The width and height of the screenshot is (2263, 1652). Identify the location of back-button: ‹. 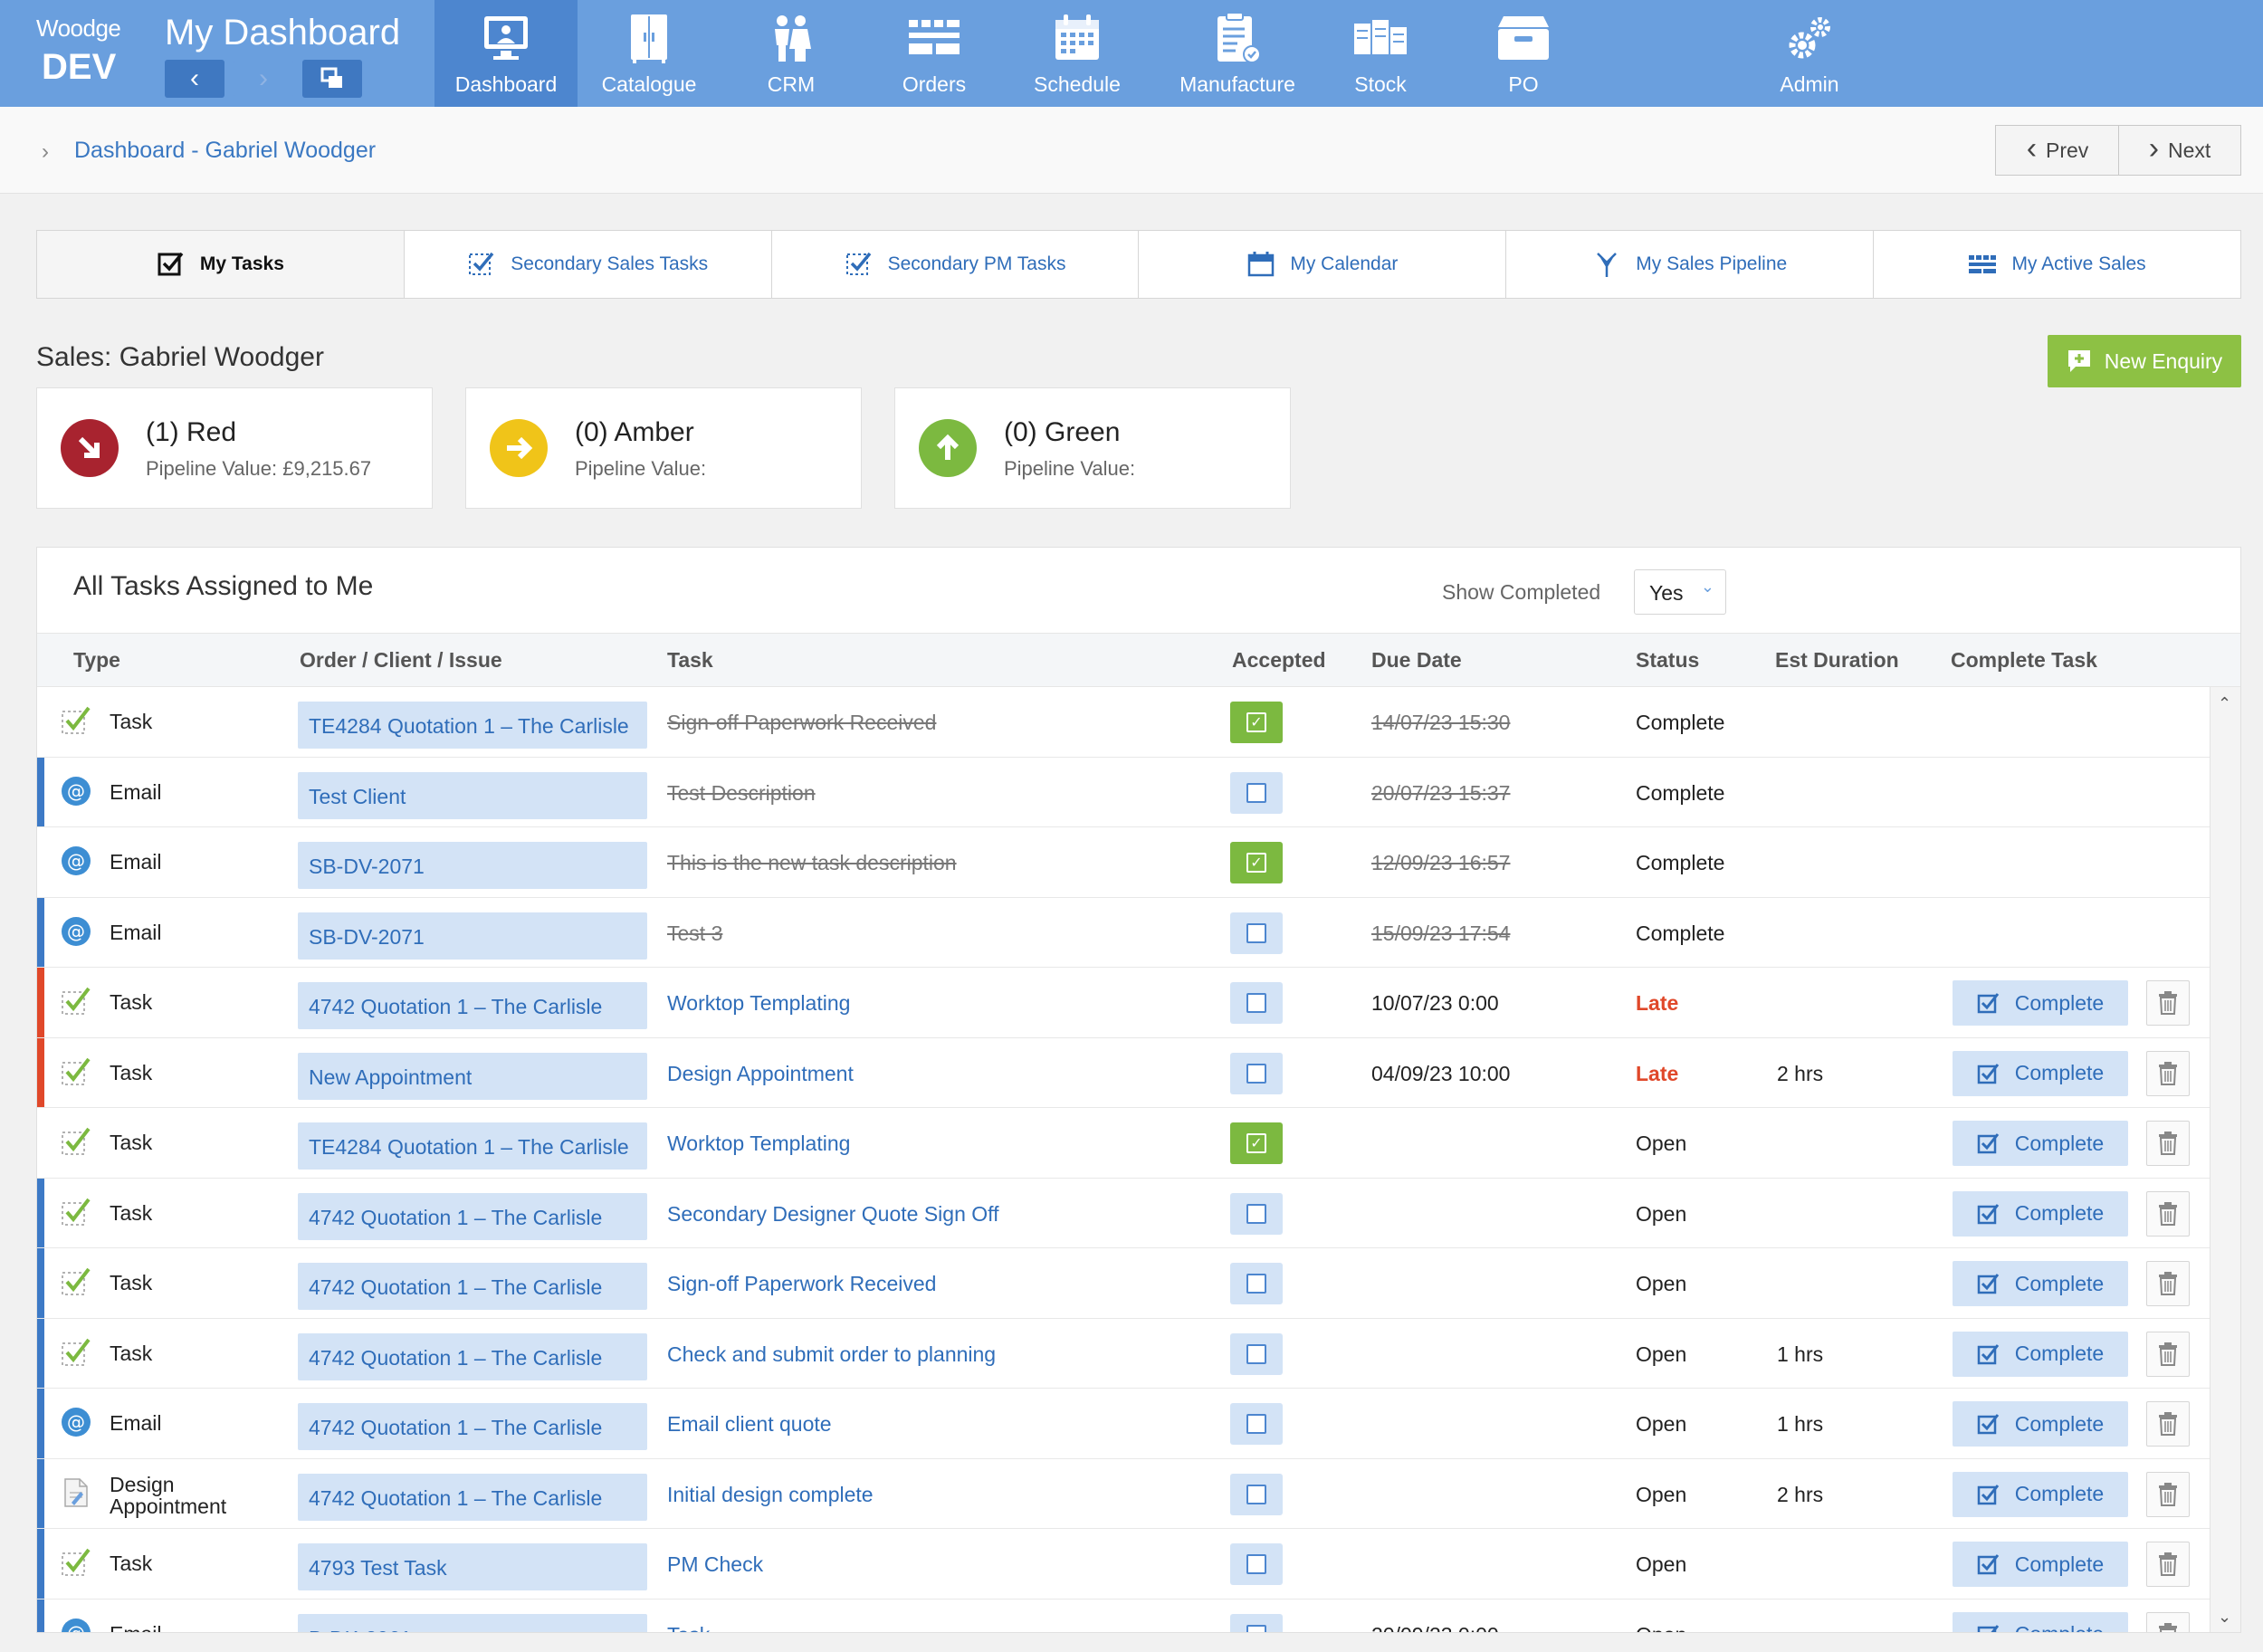
(194, 79).